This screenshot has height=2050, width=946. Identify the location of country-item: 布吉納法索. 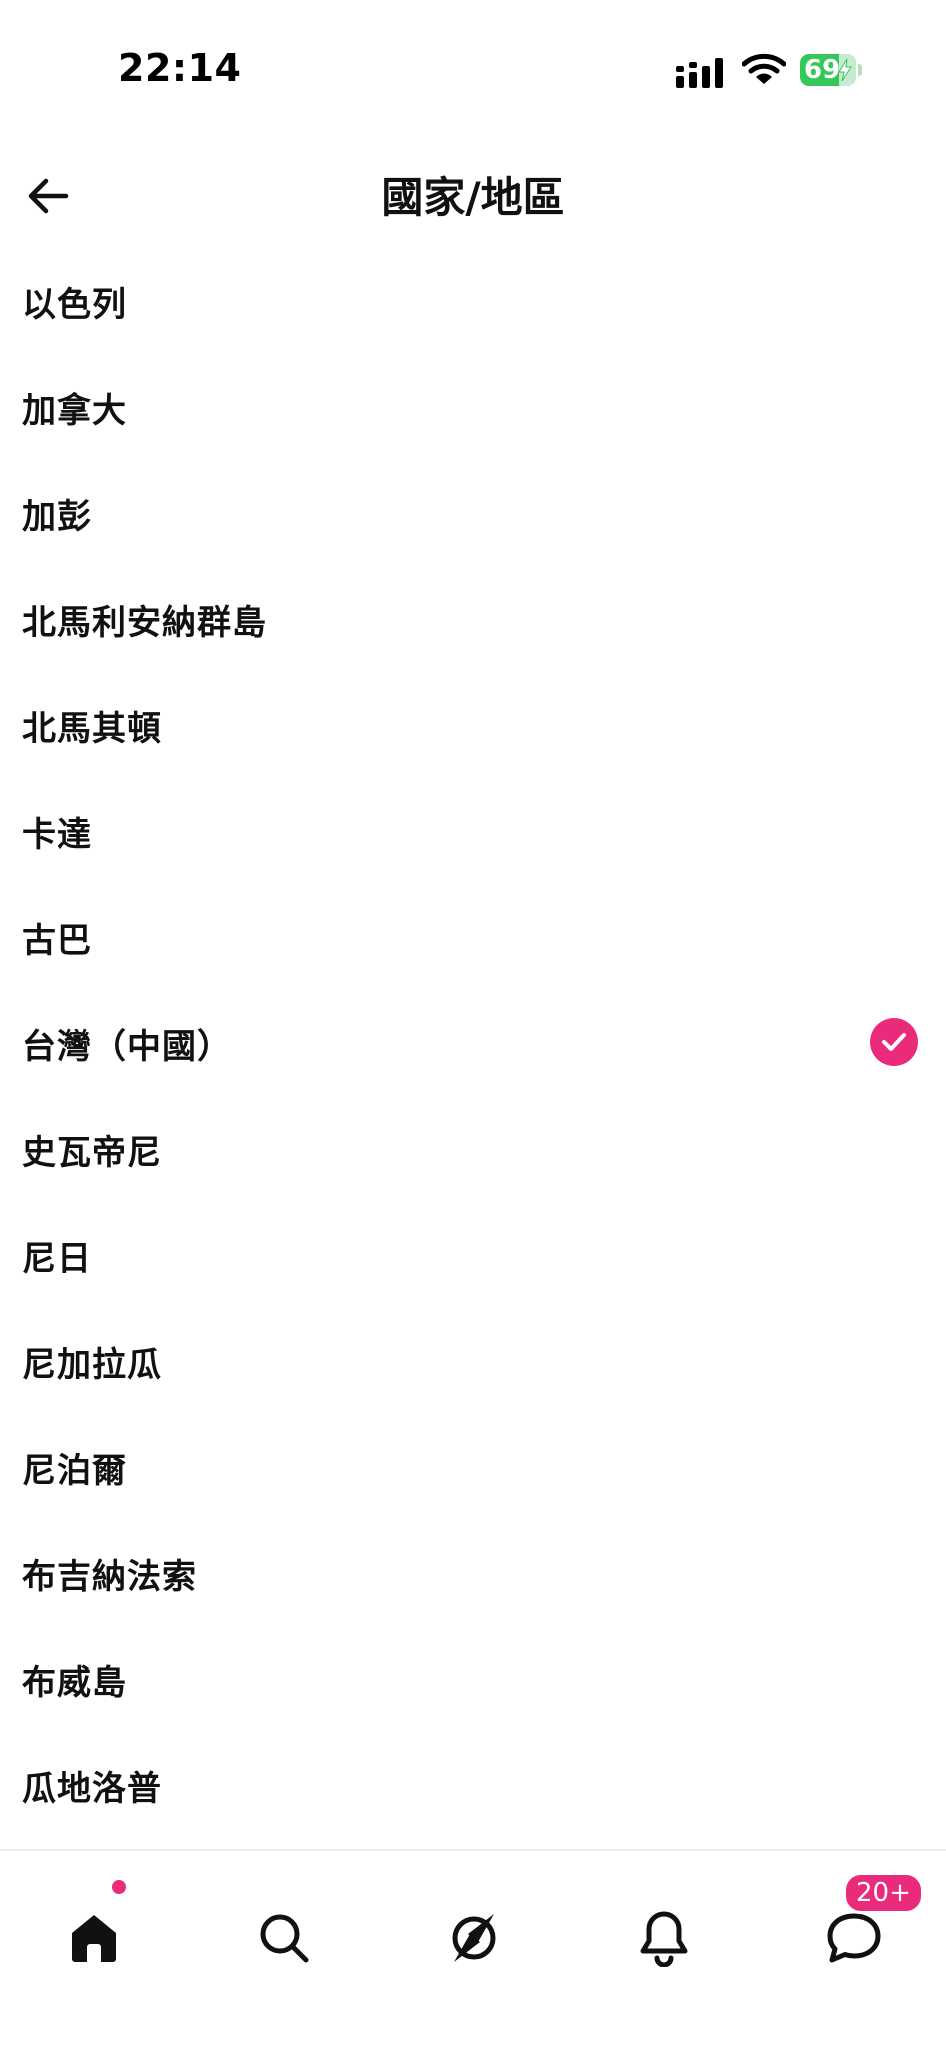
(473, 1573).